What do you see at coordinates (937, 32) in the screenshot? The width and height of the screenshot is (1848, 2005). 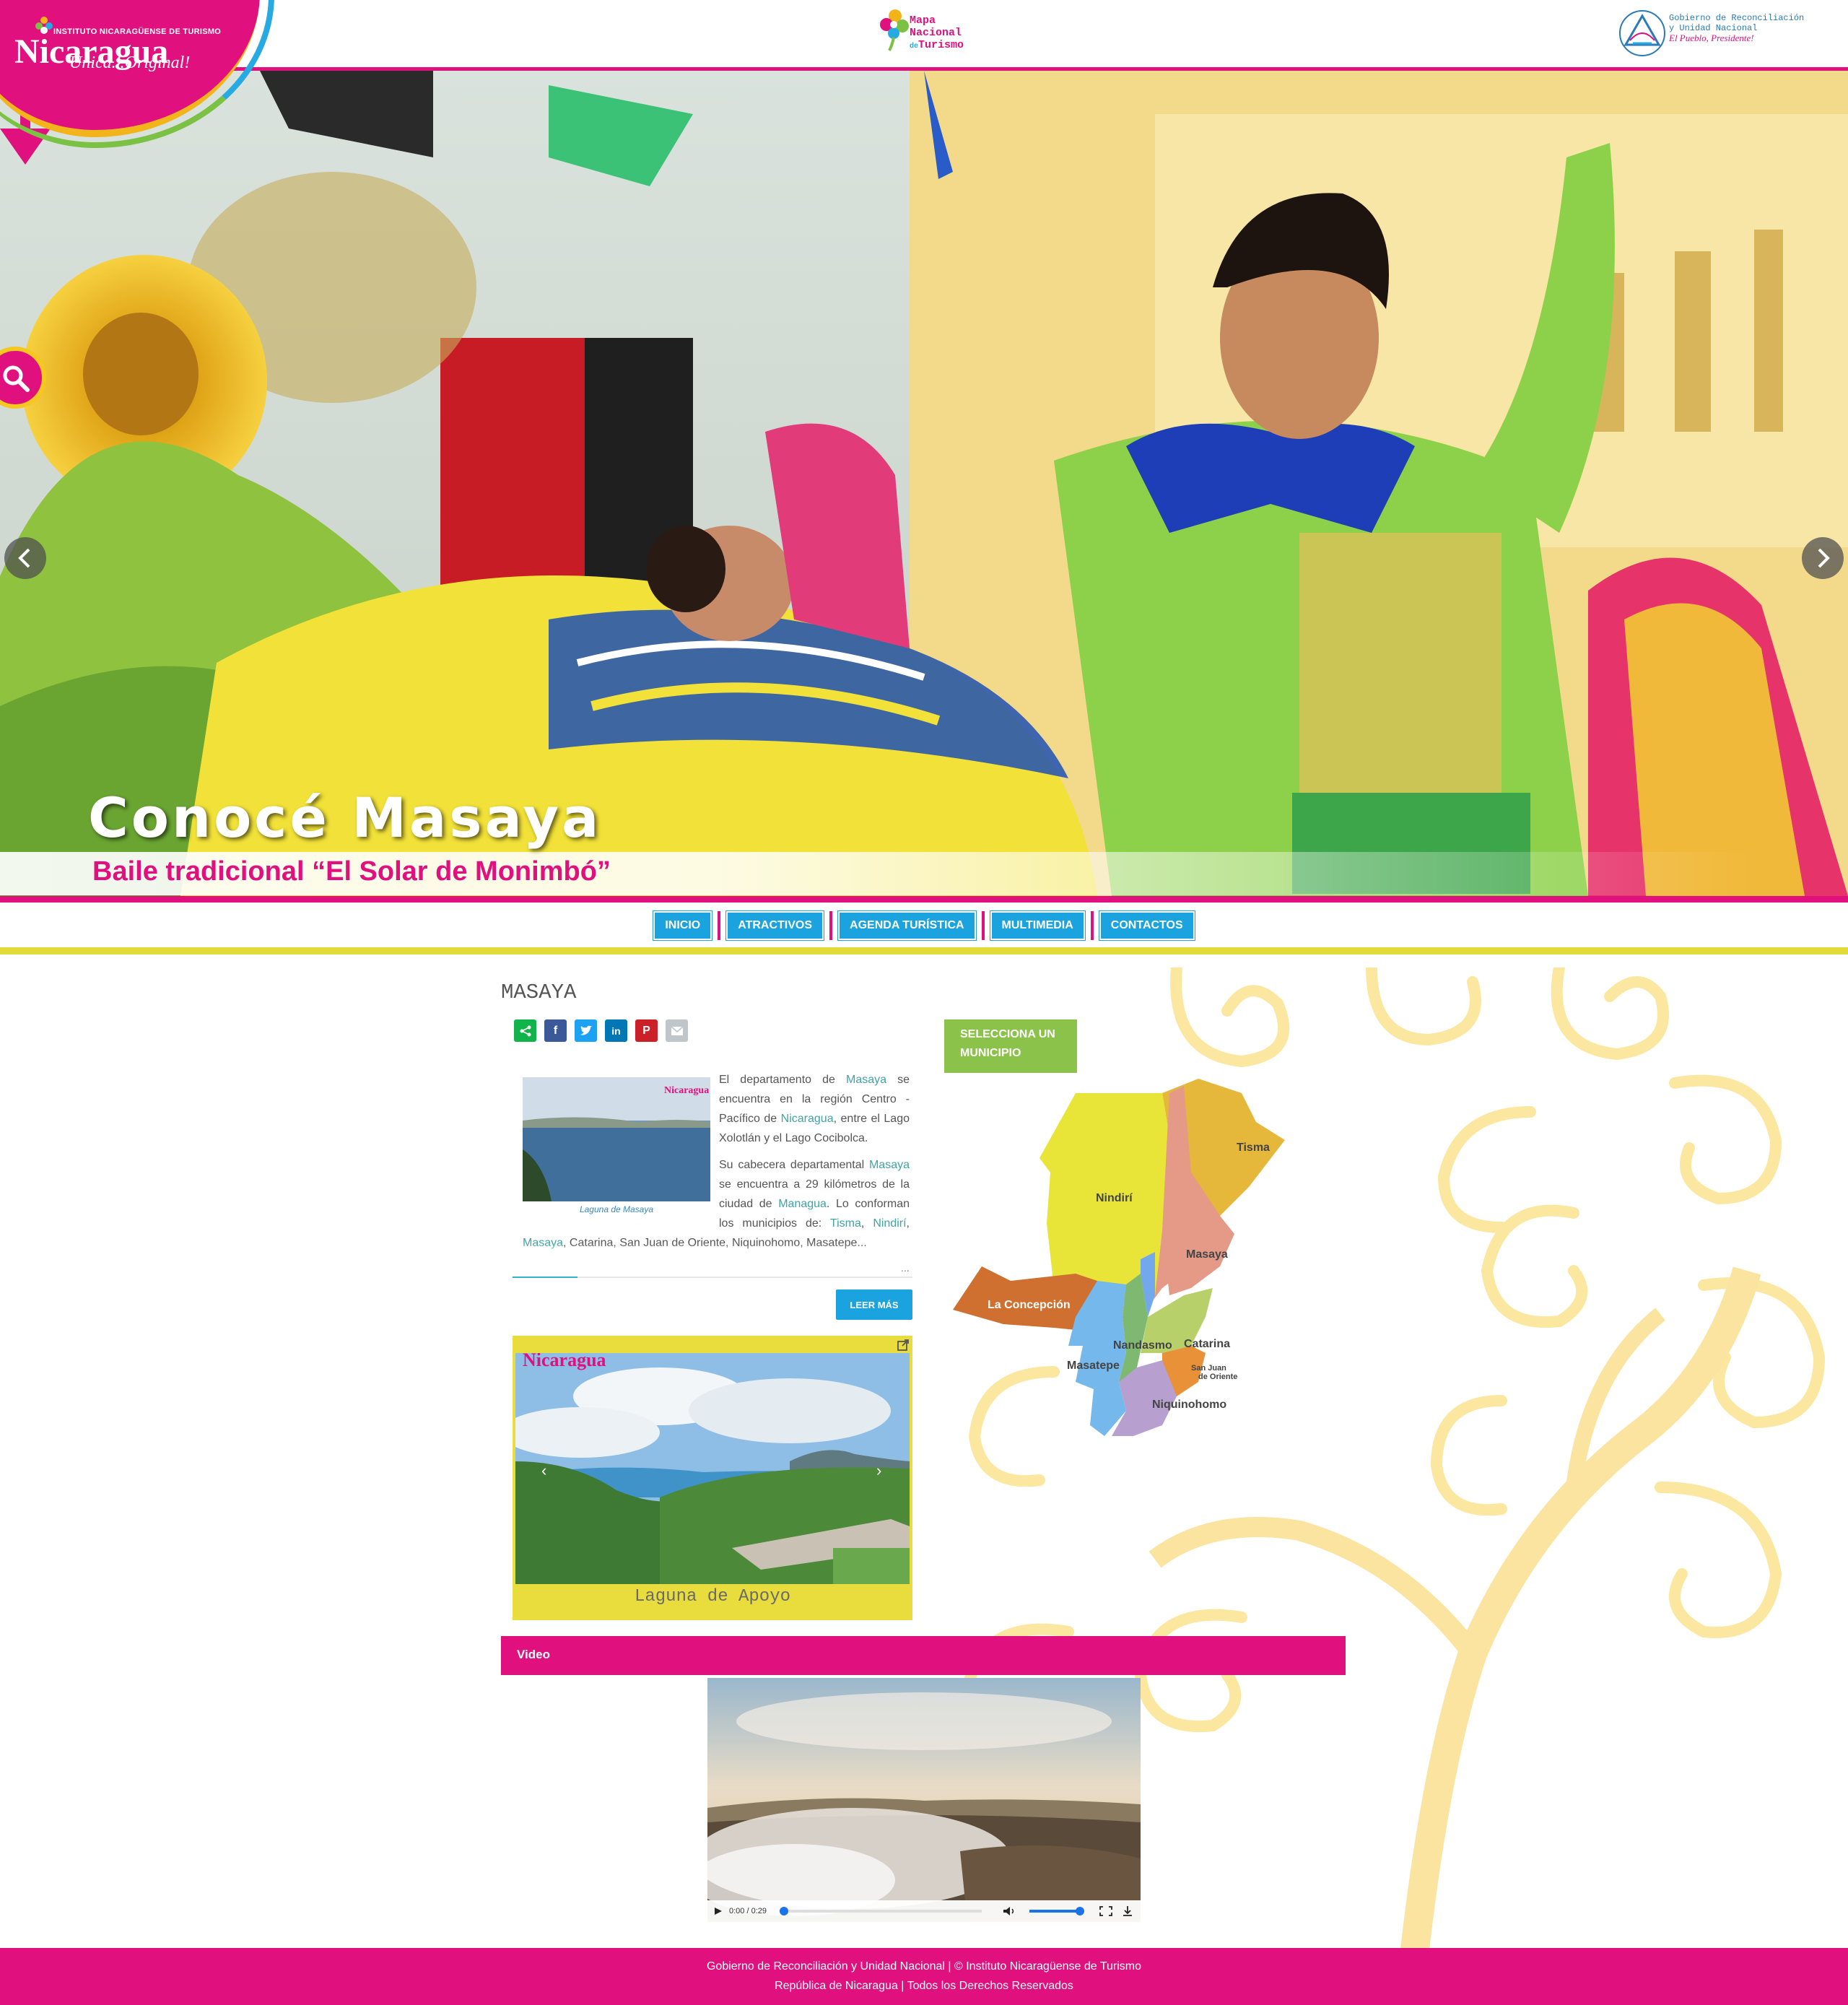 I see `mapa-nacional-text: Mapa Nacional deTurismo` at bounding box center [937, 32].